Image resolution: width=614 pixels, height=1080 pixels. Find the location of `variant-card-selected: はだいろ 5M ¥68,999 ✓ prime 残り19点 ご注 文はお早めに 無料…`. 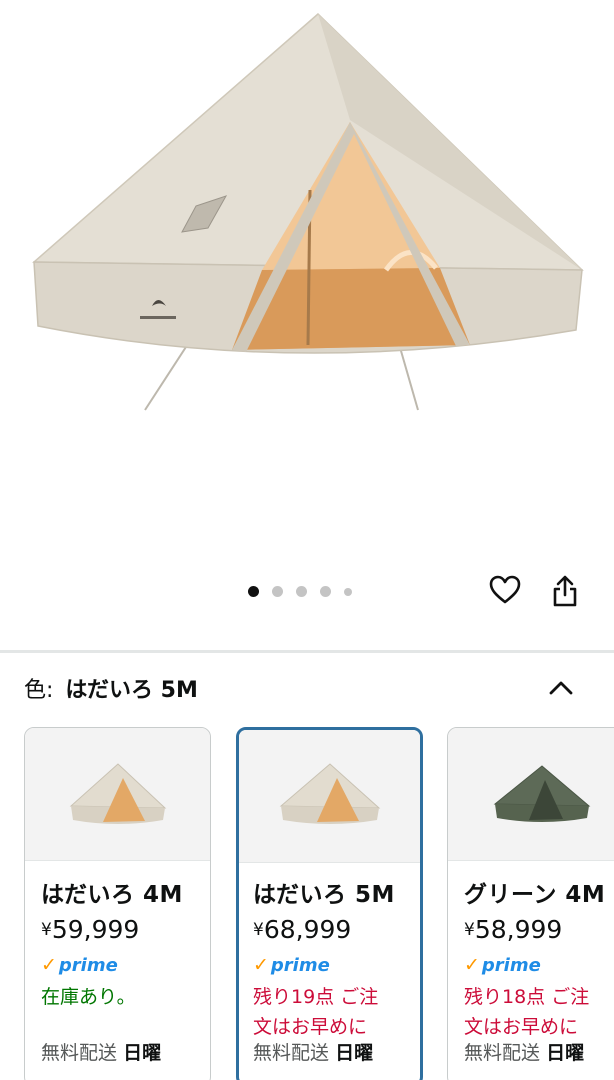

variant-card-selected: はだいろ 5M ¥68,999 ✓ prime 残り19点 ご注 文はお早めに 無料… is located at coordinates (329, 903).